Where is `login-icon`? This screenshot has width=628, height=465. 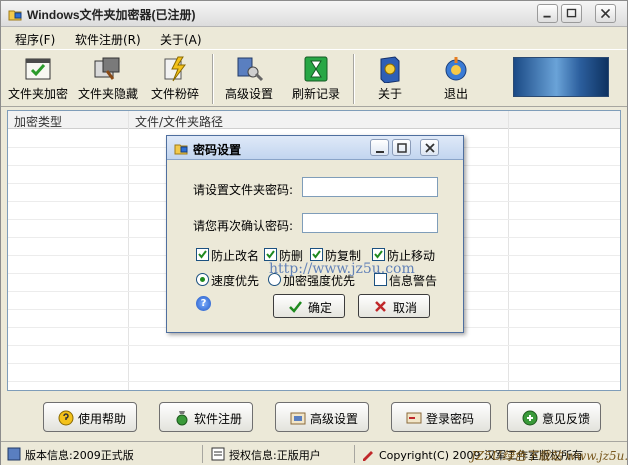
login-icon is located at coordinates (414, 418).